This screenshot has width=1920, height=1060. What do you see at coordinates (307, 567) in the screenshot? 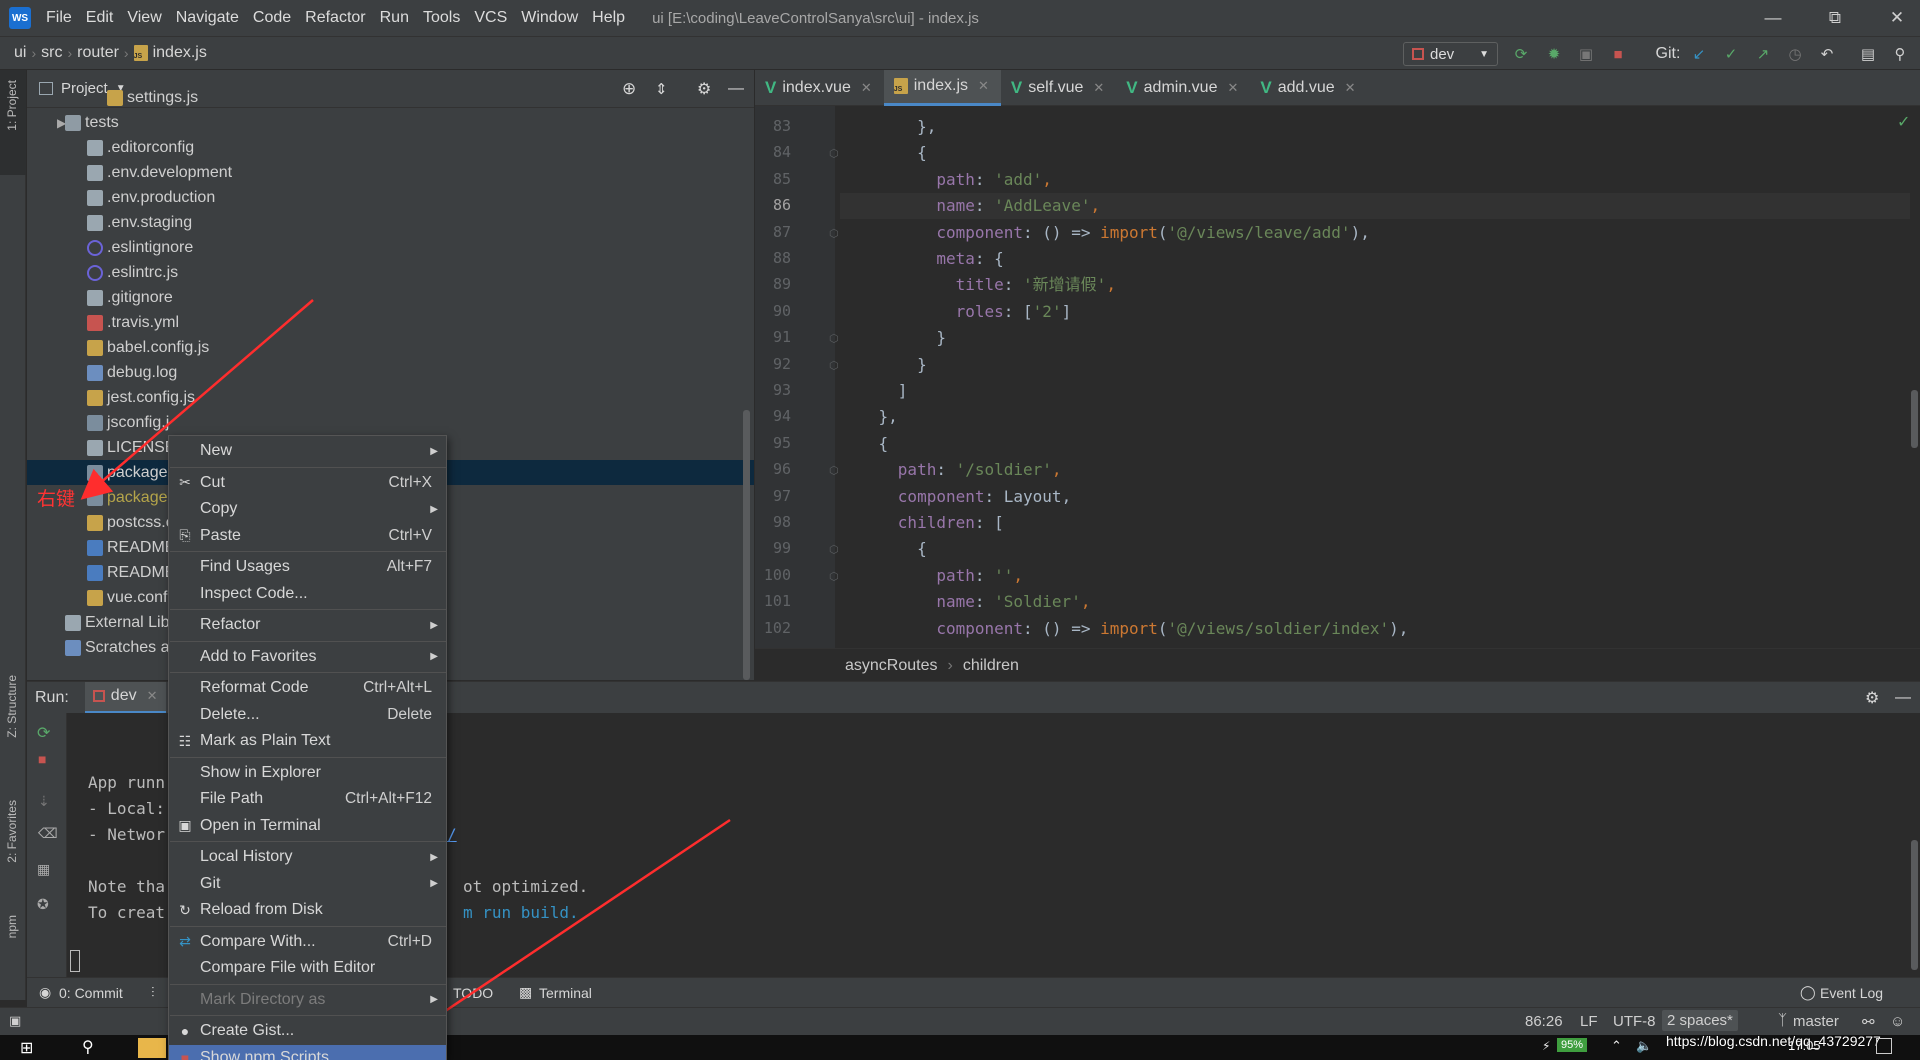
I see `menu-item-find-usages: Find Usages Alt+F7` at bounding box center [307, 567].